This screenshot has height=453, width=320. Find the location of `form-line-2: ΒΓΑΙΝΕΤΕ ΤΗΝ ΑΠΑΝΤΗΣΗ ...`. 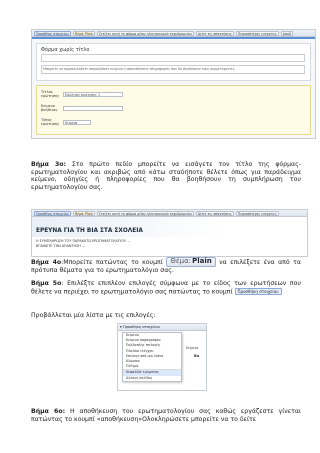

form-line-2: ΒΓΑΙΝΕΤΕ ΤΗΝ ΑΠΑΝΤΗΣΗ ... is located at coordinates (61, 246).